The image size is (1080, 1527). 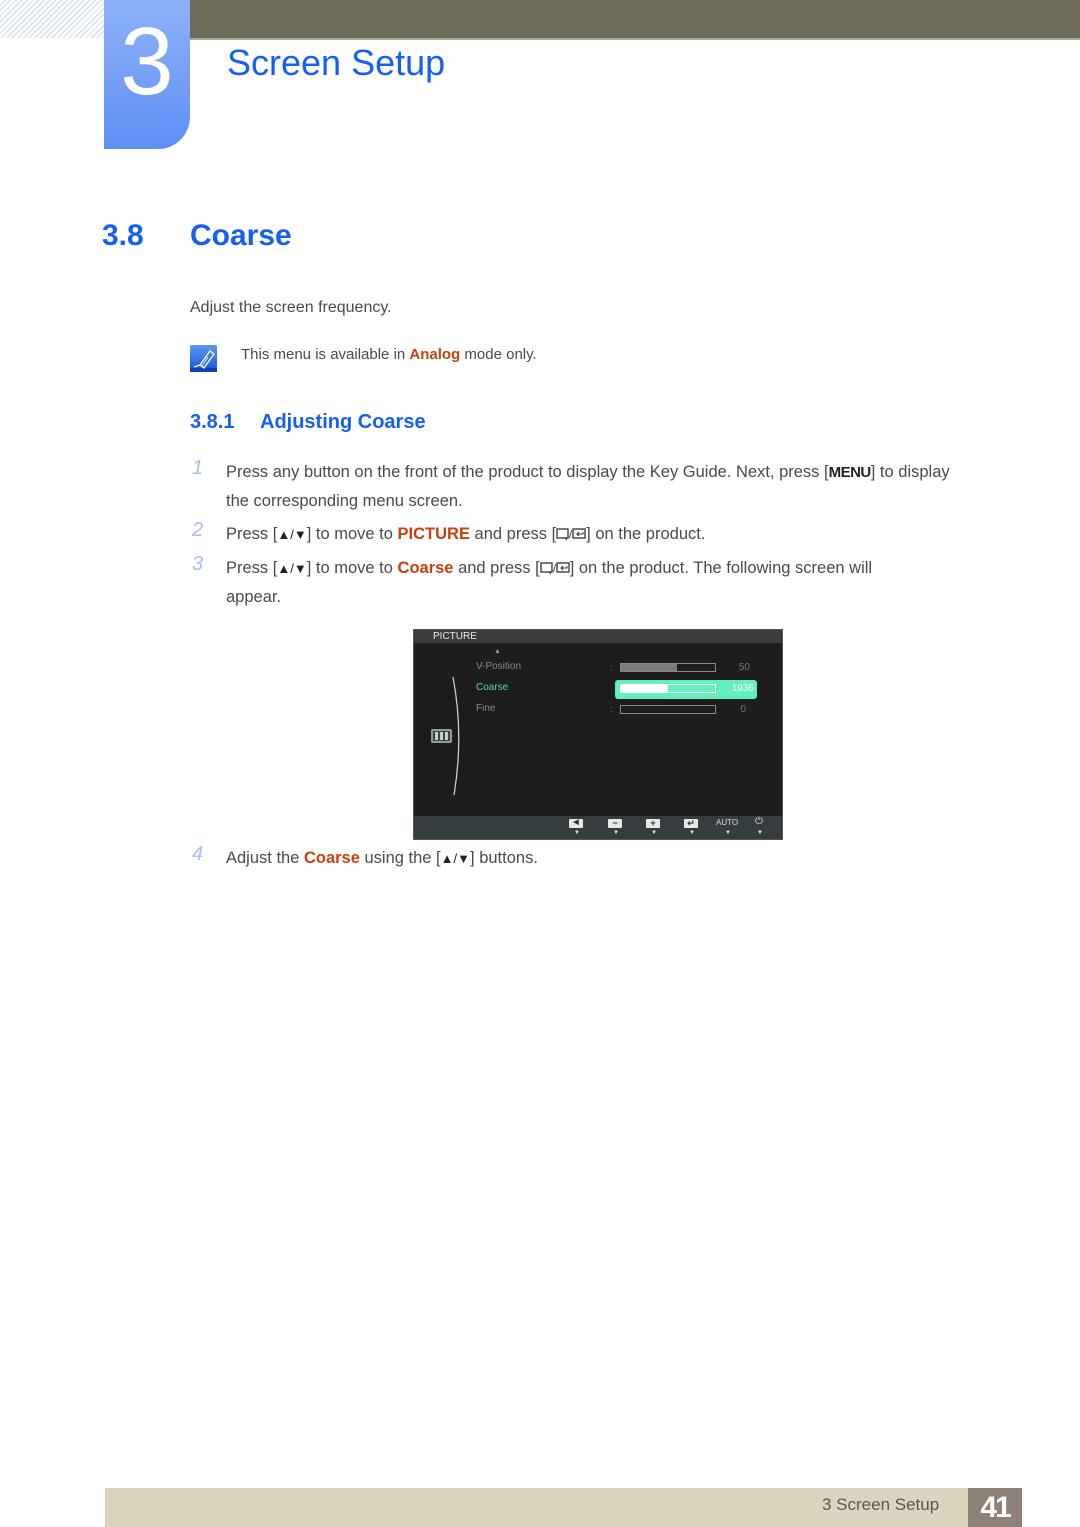 What do you see at coordinates (881, 1504) in the screenshot?
I see `footer-chapter-label: 3 Screen Setup` at bounding box center [881, 1504].